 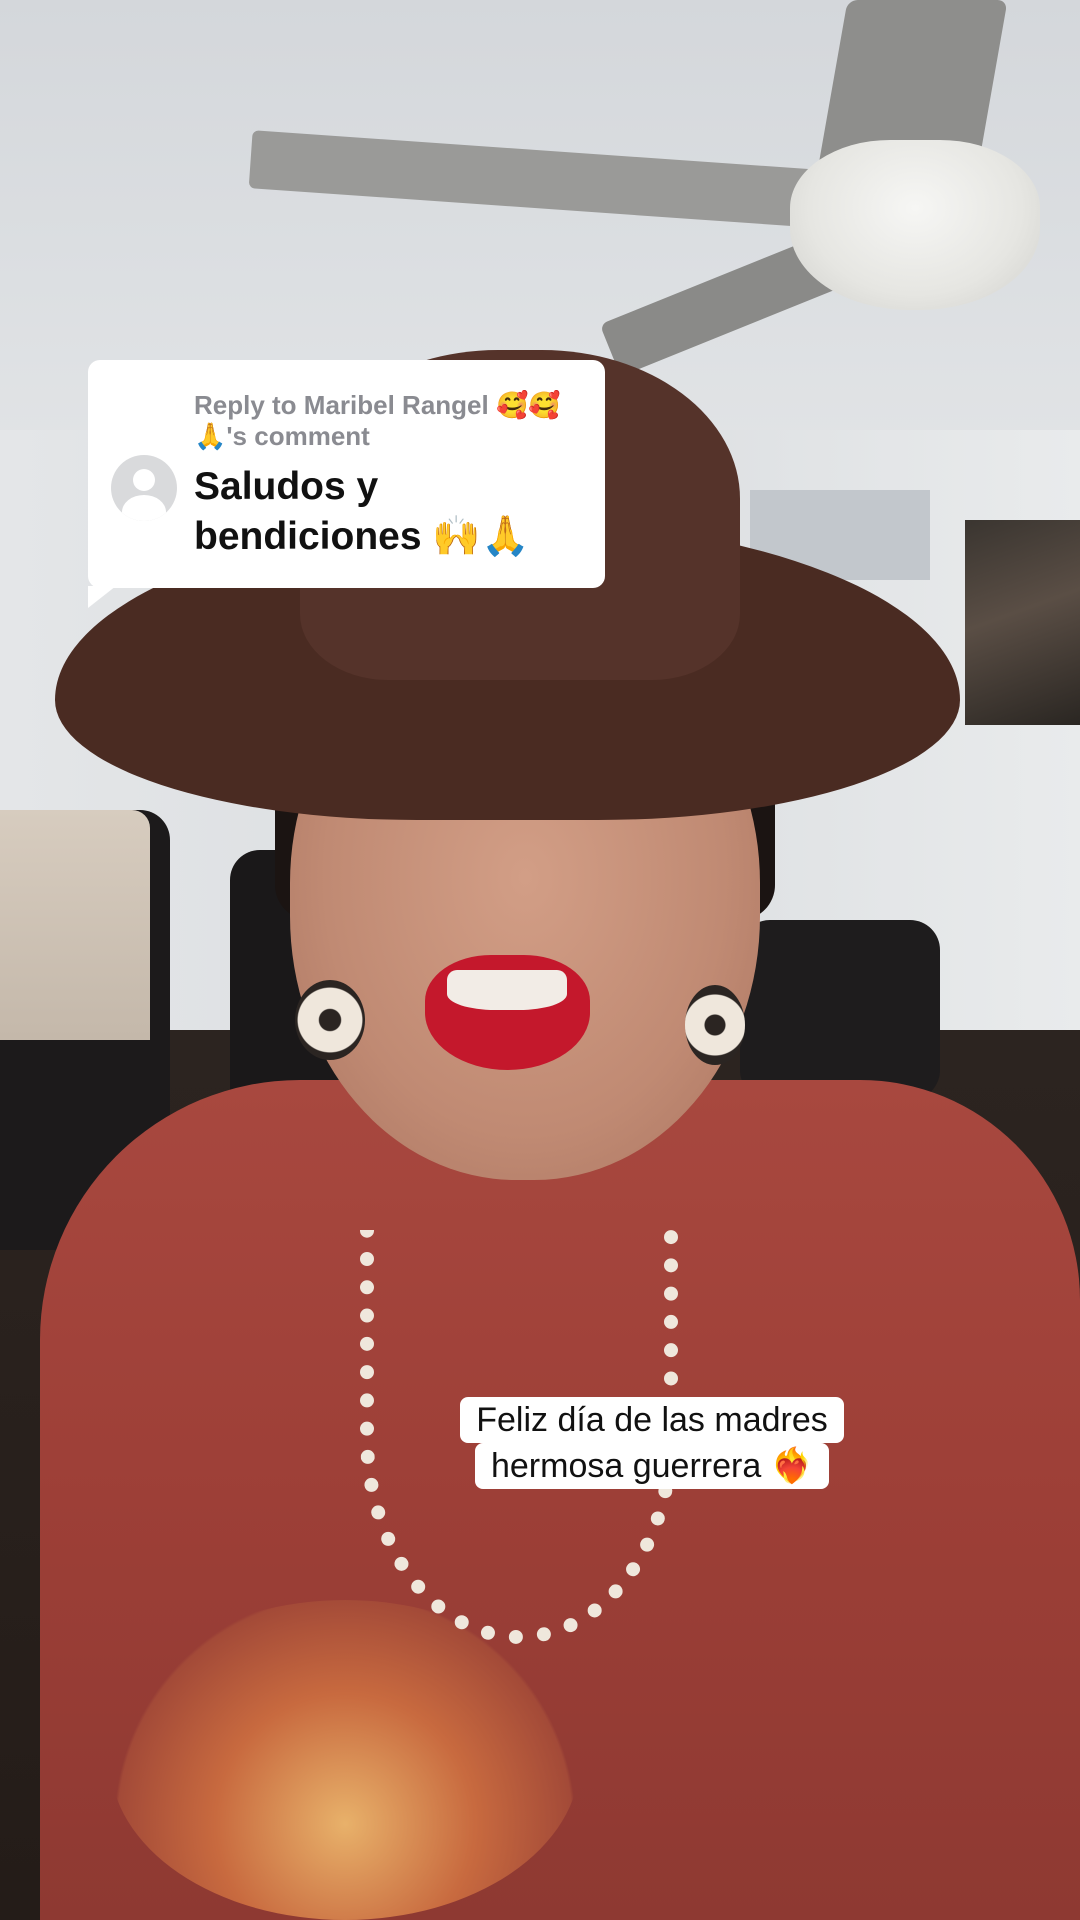 What do you see at coordinates (75, 925) in the screenshot?
I see `sofa-blanket` at bounding box center [75, 925].